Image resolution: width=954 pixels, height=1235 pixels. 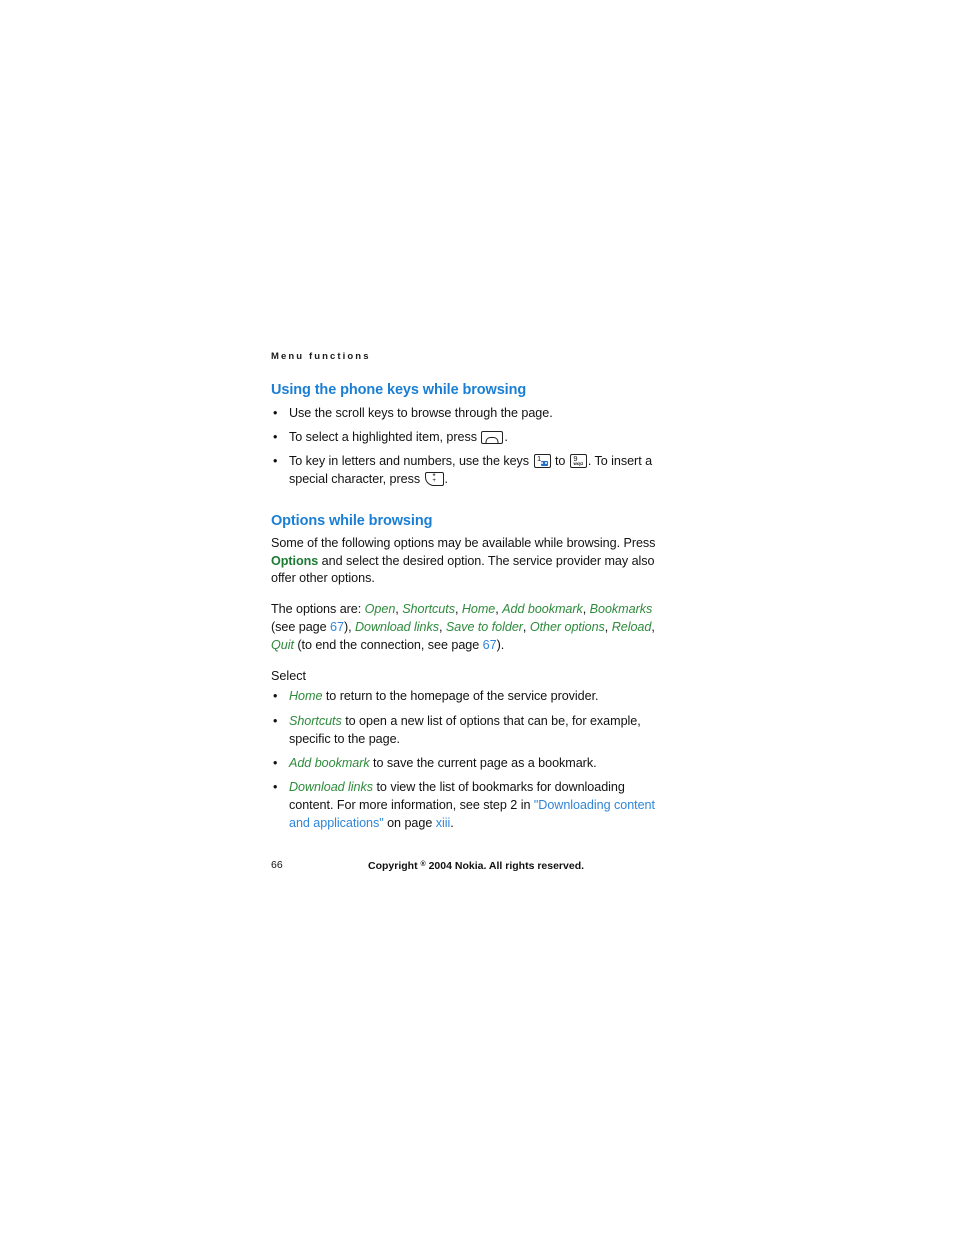 I want to click on page-reference-xiii: xiii, so click(x=443, y=823).